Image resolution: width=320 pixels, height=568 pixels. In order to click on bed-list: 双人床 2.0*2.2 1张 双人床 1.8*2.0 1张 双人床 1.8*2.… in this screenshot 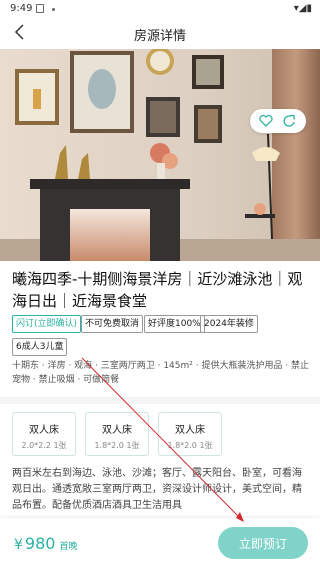, I will do `click(162, 434)`.